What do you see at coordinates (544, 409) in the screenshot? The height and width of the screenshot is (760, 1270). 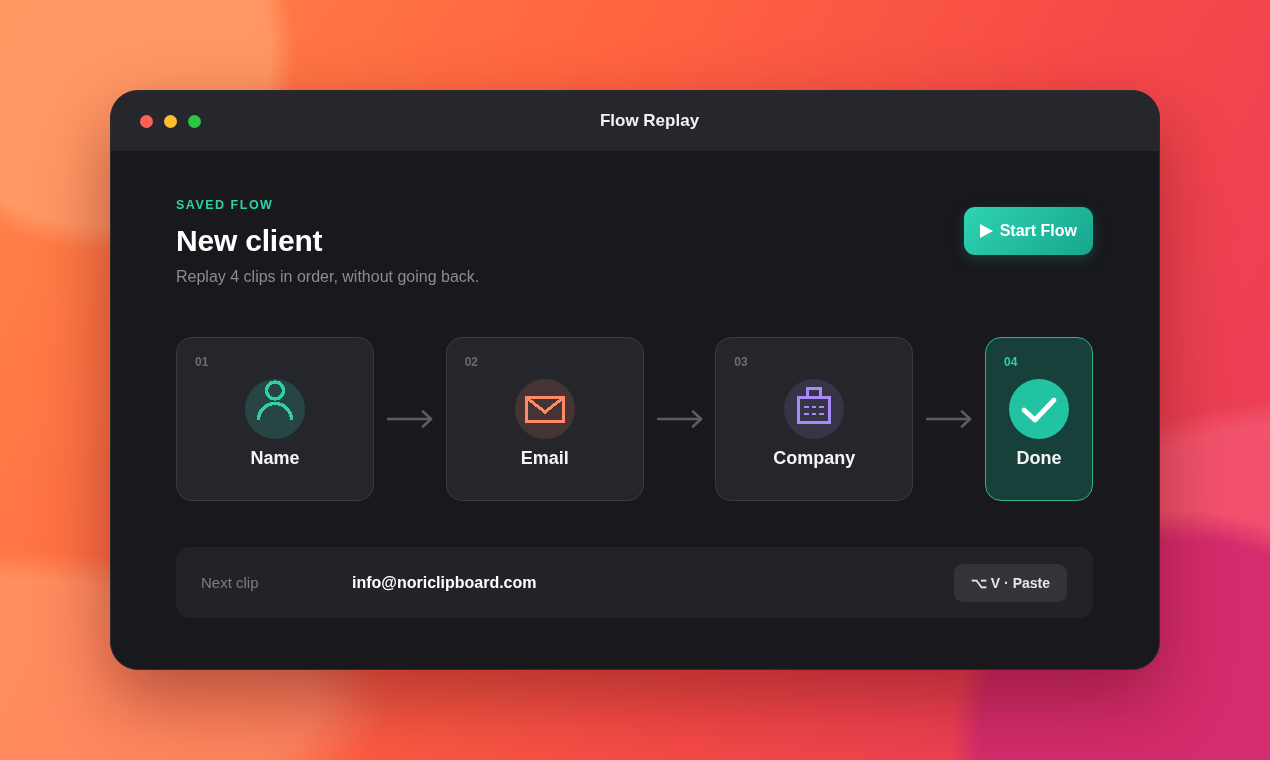 I see `envelope-icon` at bounding box center [544, 409].